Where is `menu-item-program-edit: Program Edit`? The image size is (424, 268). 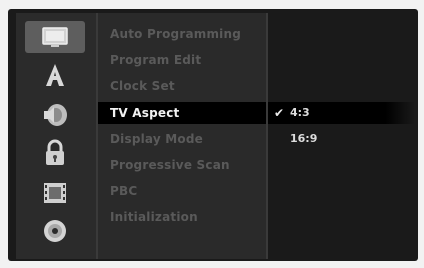 menu-item-program-edit: Program Edit is located at coordinates (182, 60).